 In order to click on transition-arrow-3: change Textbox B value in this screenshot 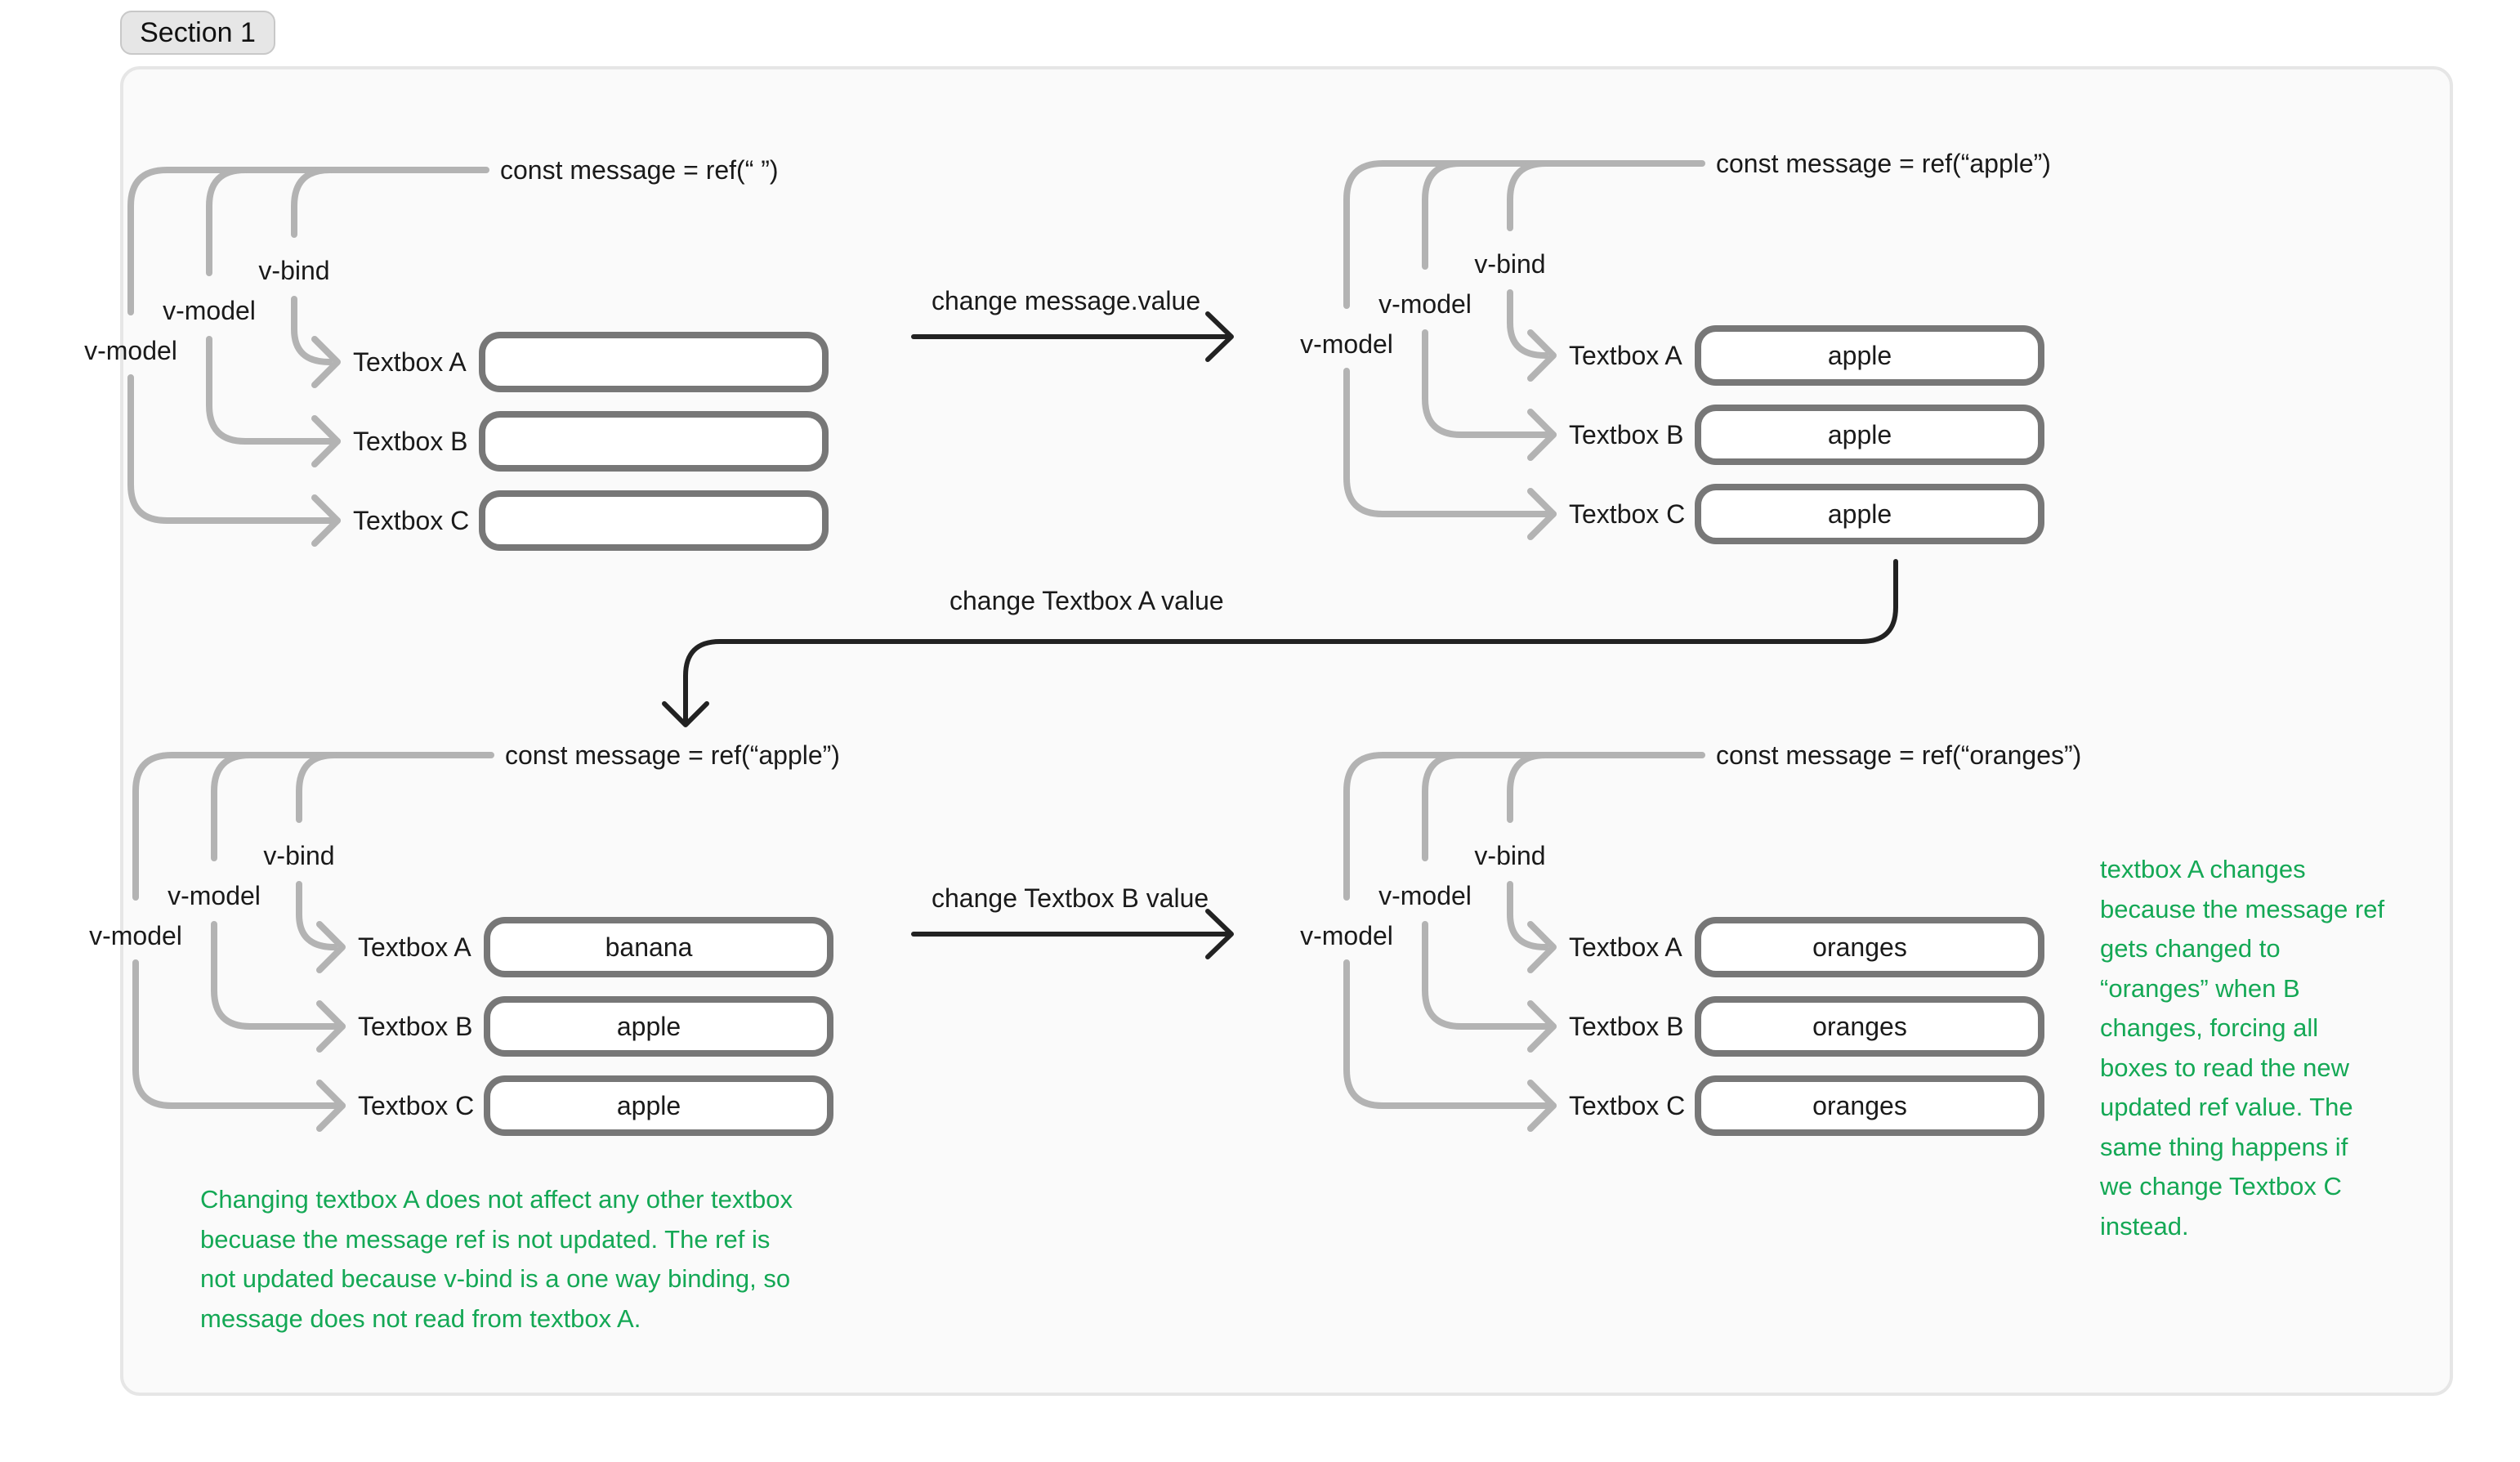, I will do `click(1072, 921)`.